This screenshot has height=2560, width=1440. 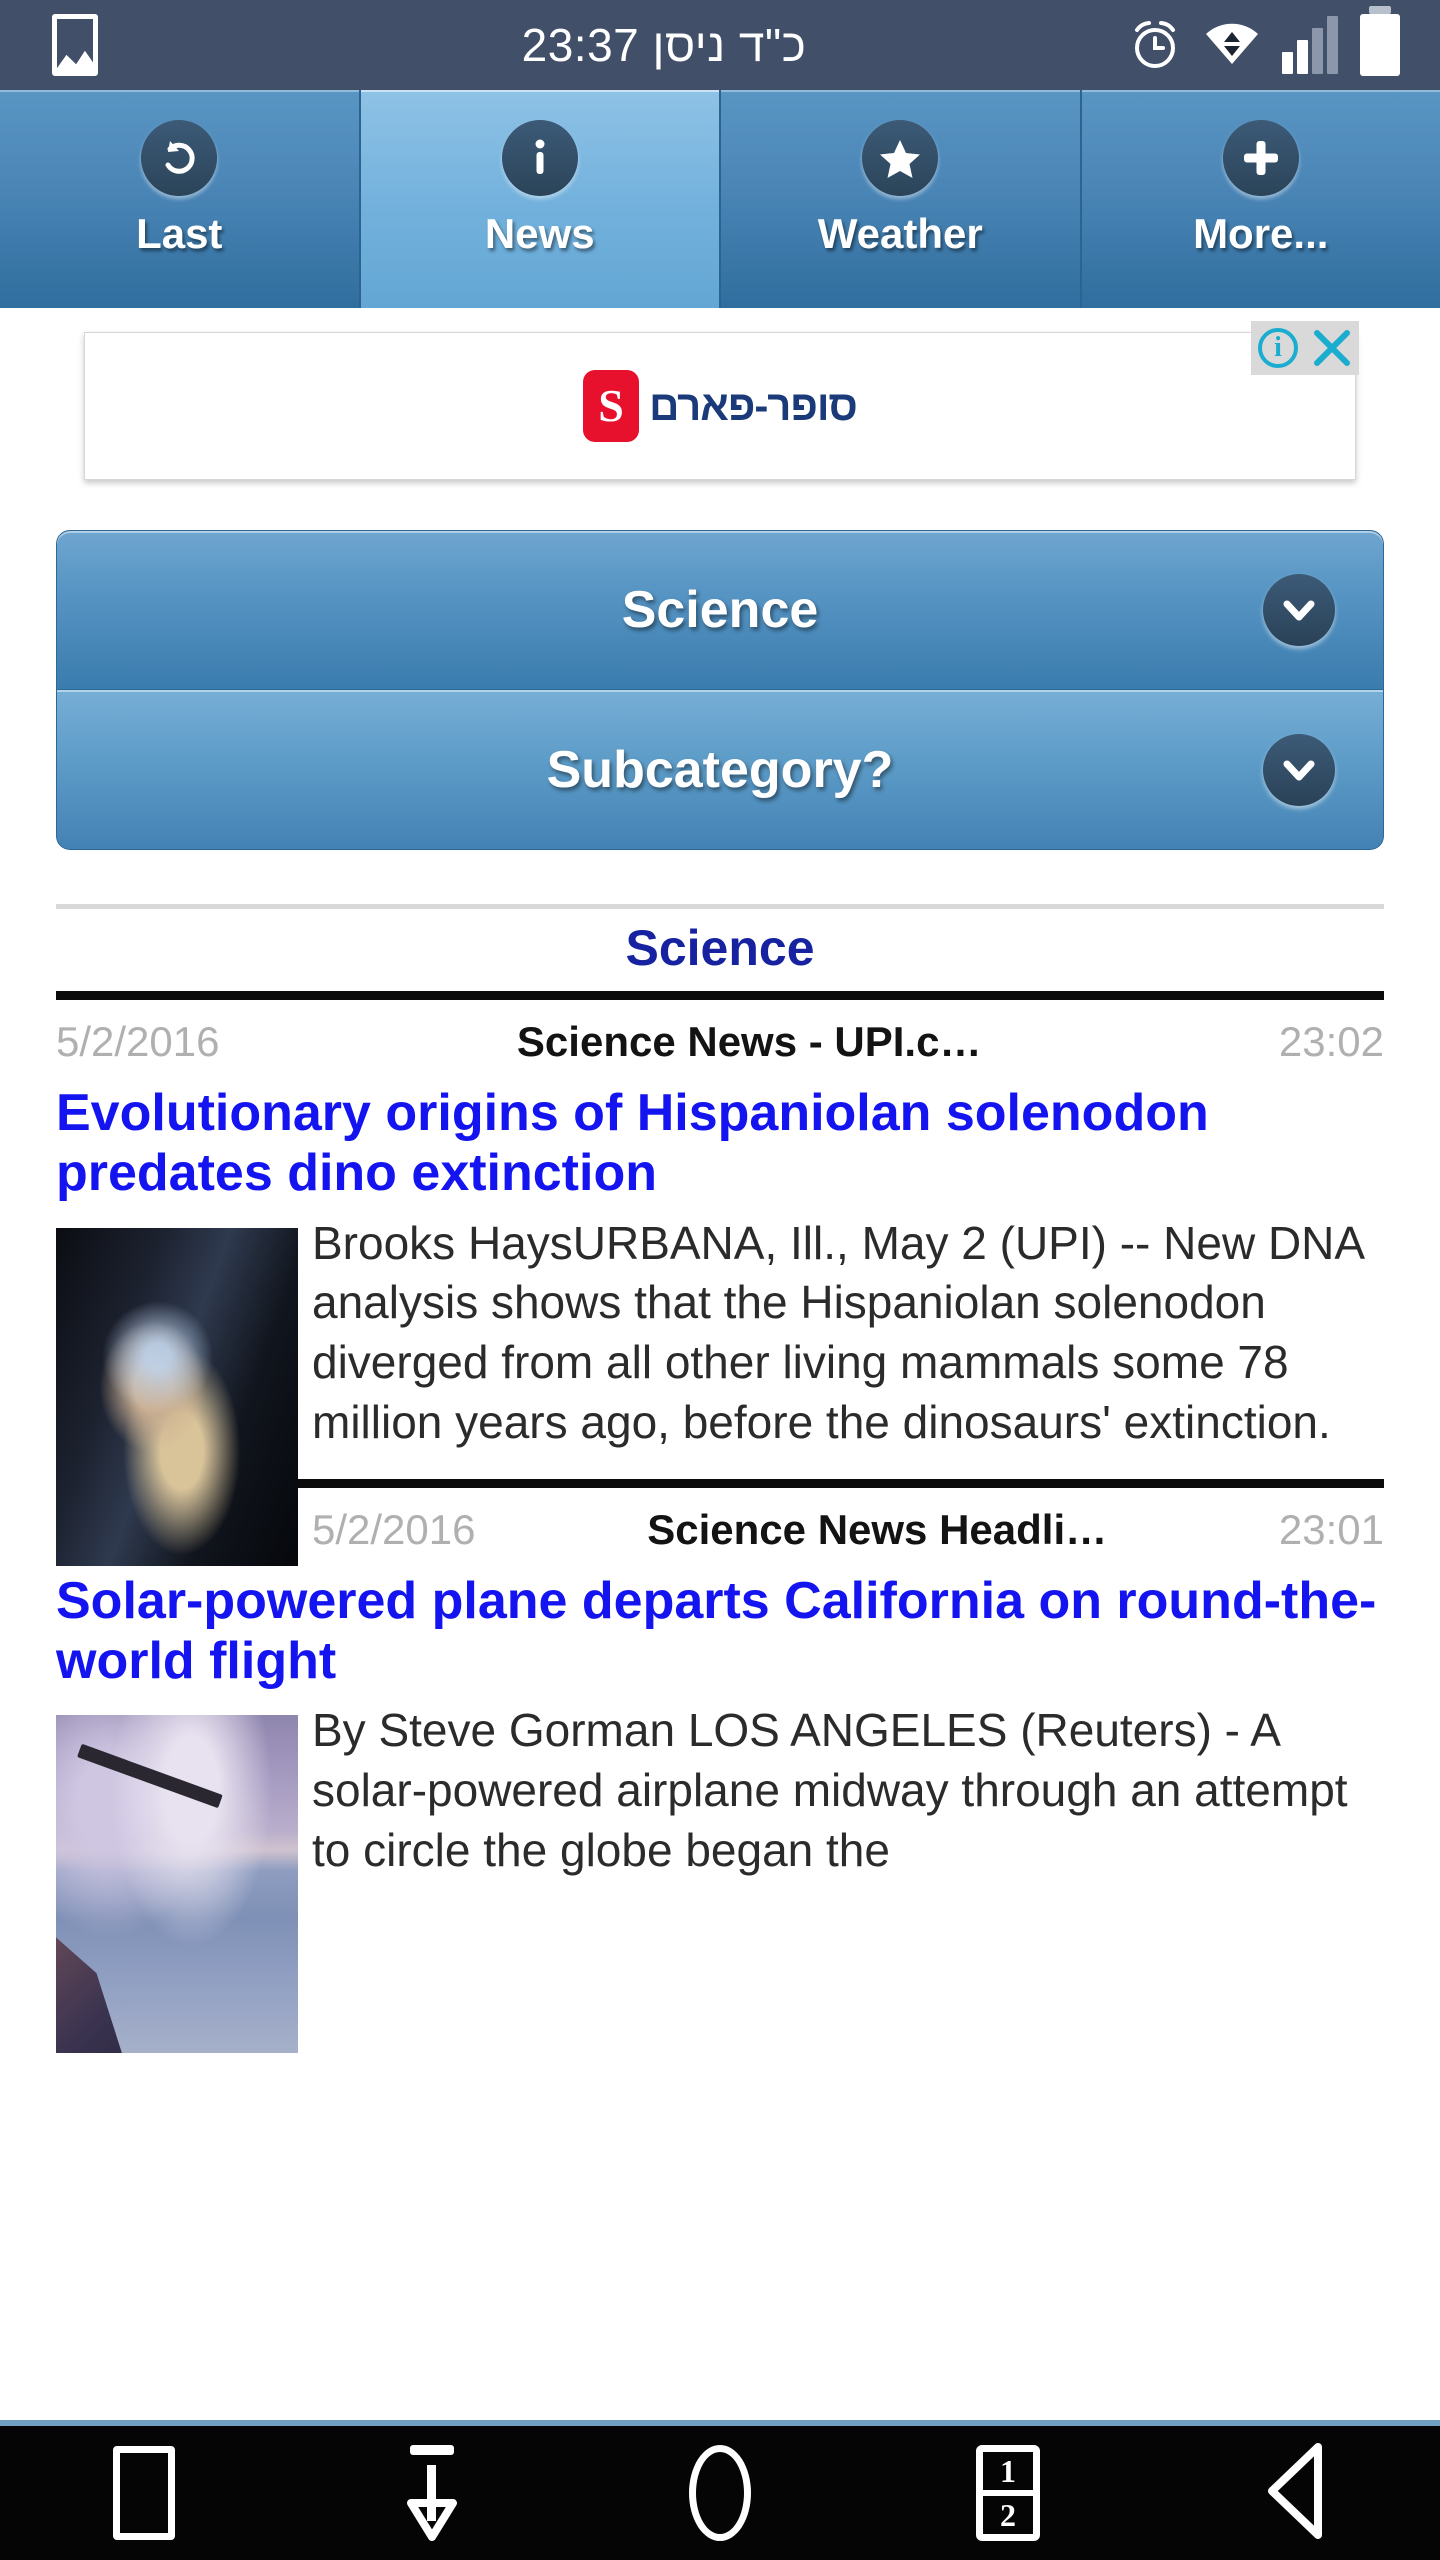 I want to click on tab-weather: Weather, so click(x=901, y=199).